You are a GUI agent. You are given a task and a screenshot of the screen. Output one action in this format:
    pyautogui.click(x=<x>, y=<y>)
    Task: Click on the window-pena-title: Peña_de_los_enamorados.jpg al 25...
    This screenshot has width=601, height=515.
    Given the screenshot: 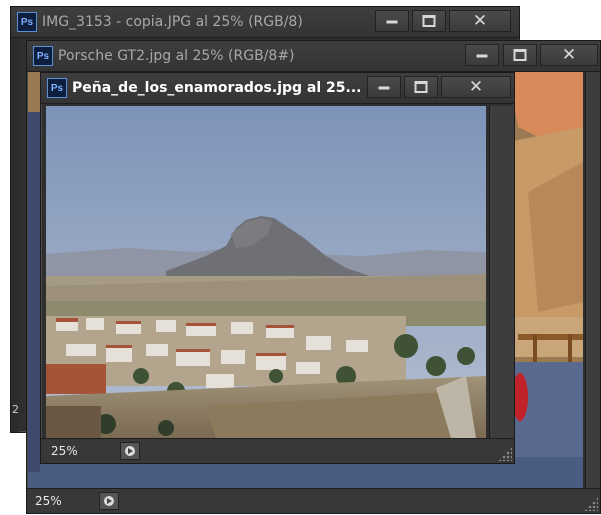 What is the action you would take?
    pyautogui.click(x=217, y=88)
    